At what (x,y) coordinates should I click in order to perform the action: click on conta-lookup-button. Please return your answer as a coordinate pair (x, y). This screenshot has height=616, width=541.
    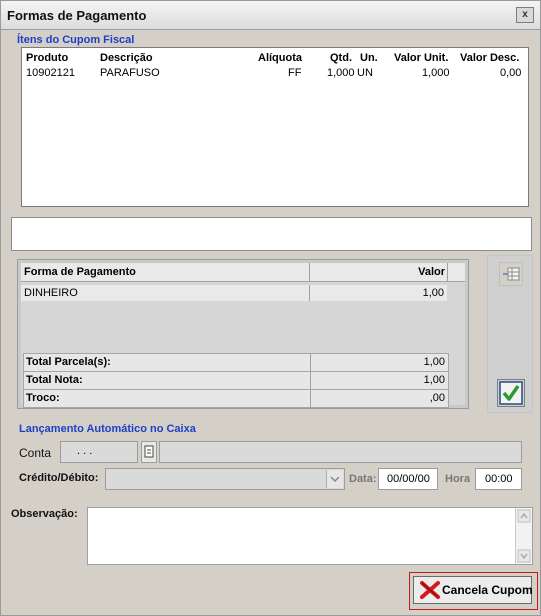
    Looking at the image, I should click on (149, 452).